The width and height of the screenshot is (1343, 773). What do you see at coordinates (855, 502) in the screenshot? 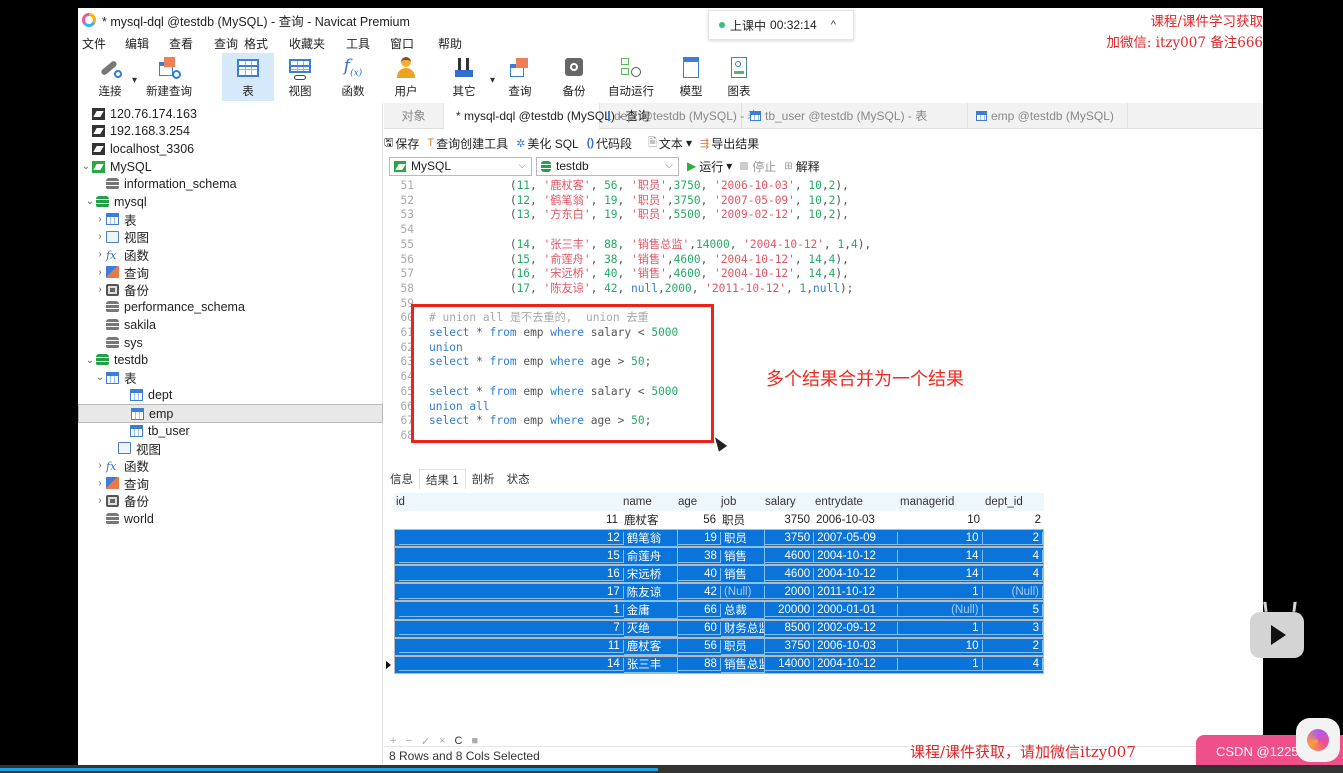
I see `column-header-entrydate: entrydate` at bounding box center [855, 502].